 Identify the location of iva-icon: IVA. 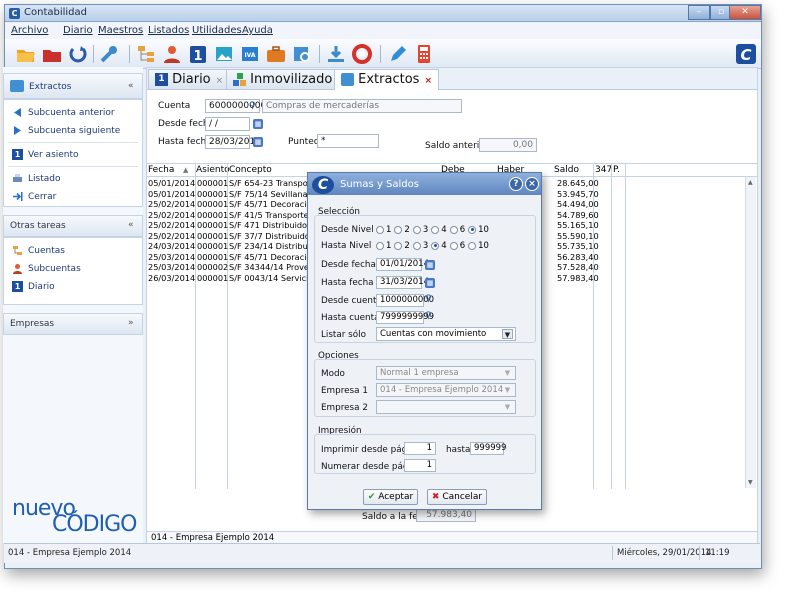
(250, 54).